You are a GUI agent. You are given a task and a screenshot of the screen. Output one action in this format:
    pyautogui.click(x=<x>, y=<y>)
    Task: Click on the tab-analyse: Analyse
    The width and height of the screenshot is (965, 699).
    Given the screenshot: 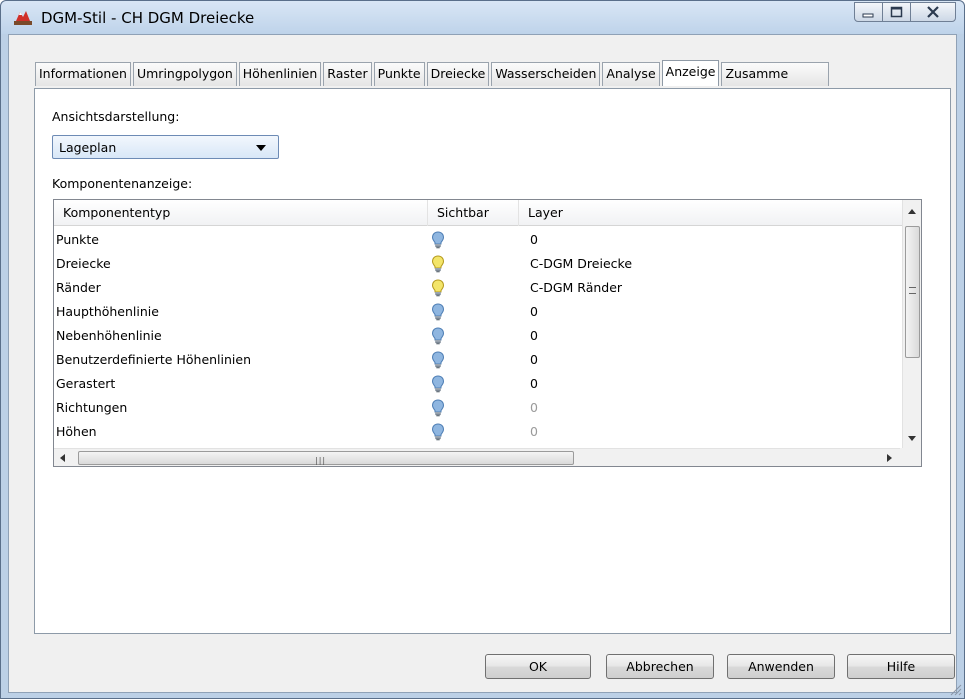 What is the action you would take?
    pyautogui.click(x=631, y=74)
    